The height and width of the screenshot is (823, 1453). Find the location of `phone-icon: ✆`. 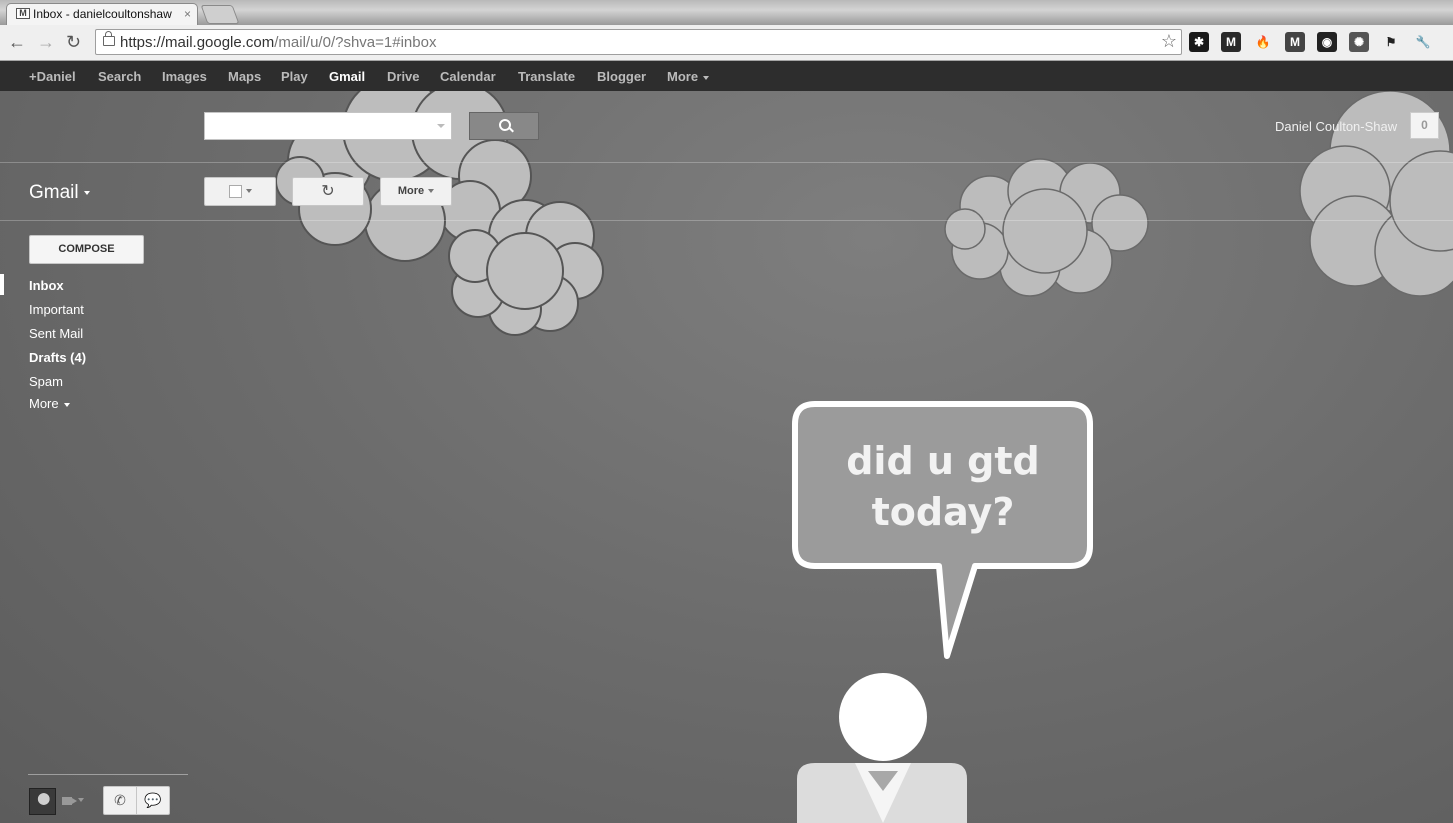

phone-icon: ✆ is located at coordinates (120, 800).